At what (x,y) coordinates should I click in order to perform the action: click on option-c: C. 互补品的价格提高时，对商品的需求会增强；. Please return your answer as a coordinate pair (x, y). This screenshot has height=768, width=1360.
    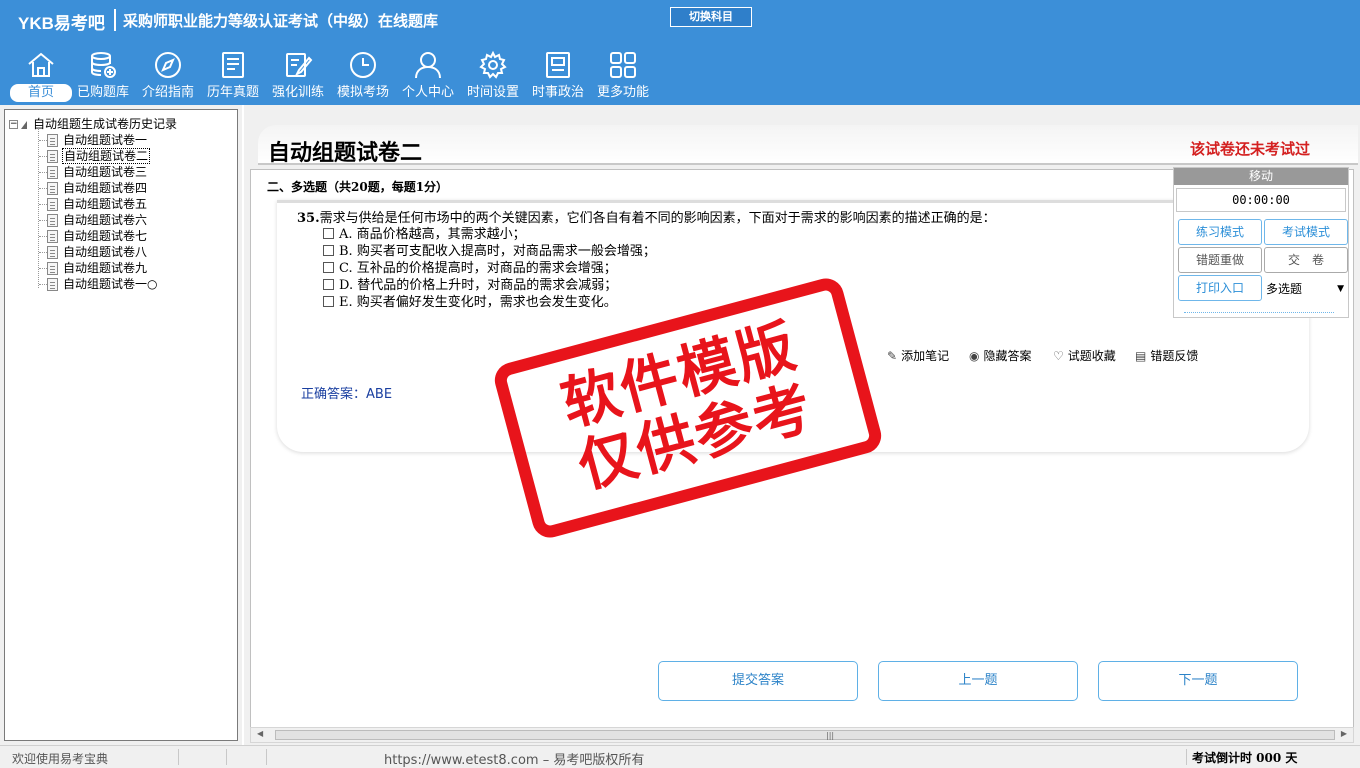
    Looking at the image, I should click on (470, 269).